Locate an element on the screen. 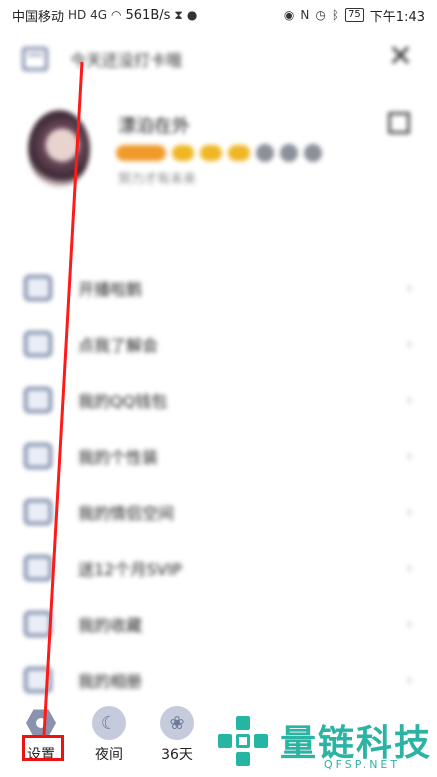  menu-item-wallet: 我的QQ钱包 › is located at coordinates (218, 400).